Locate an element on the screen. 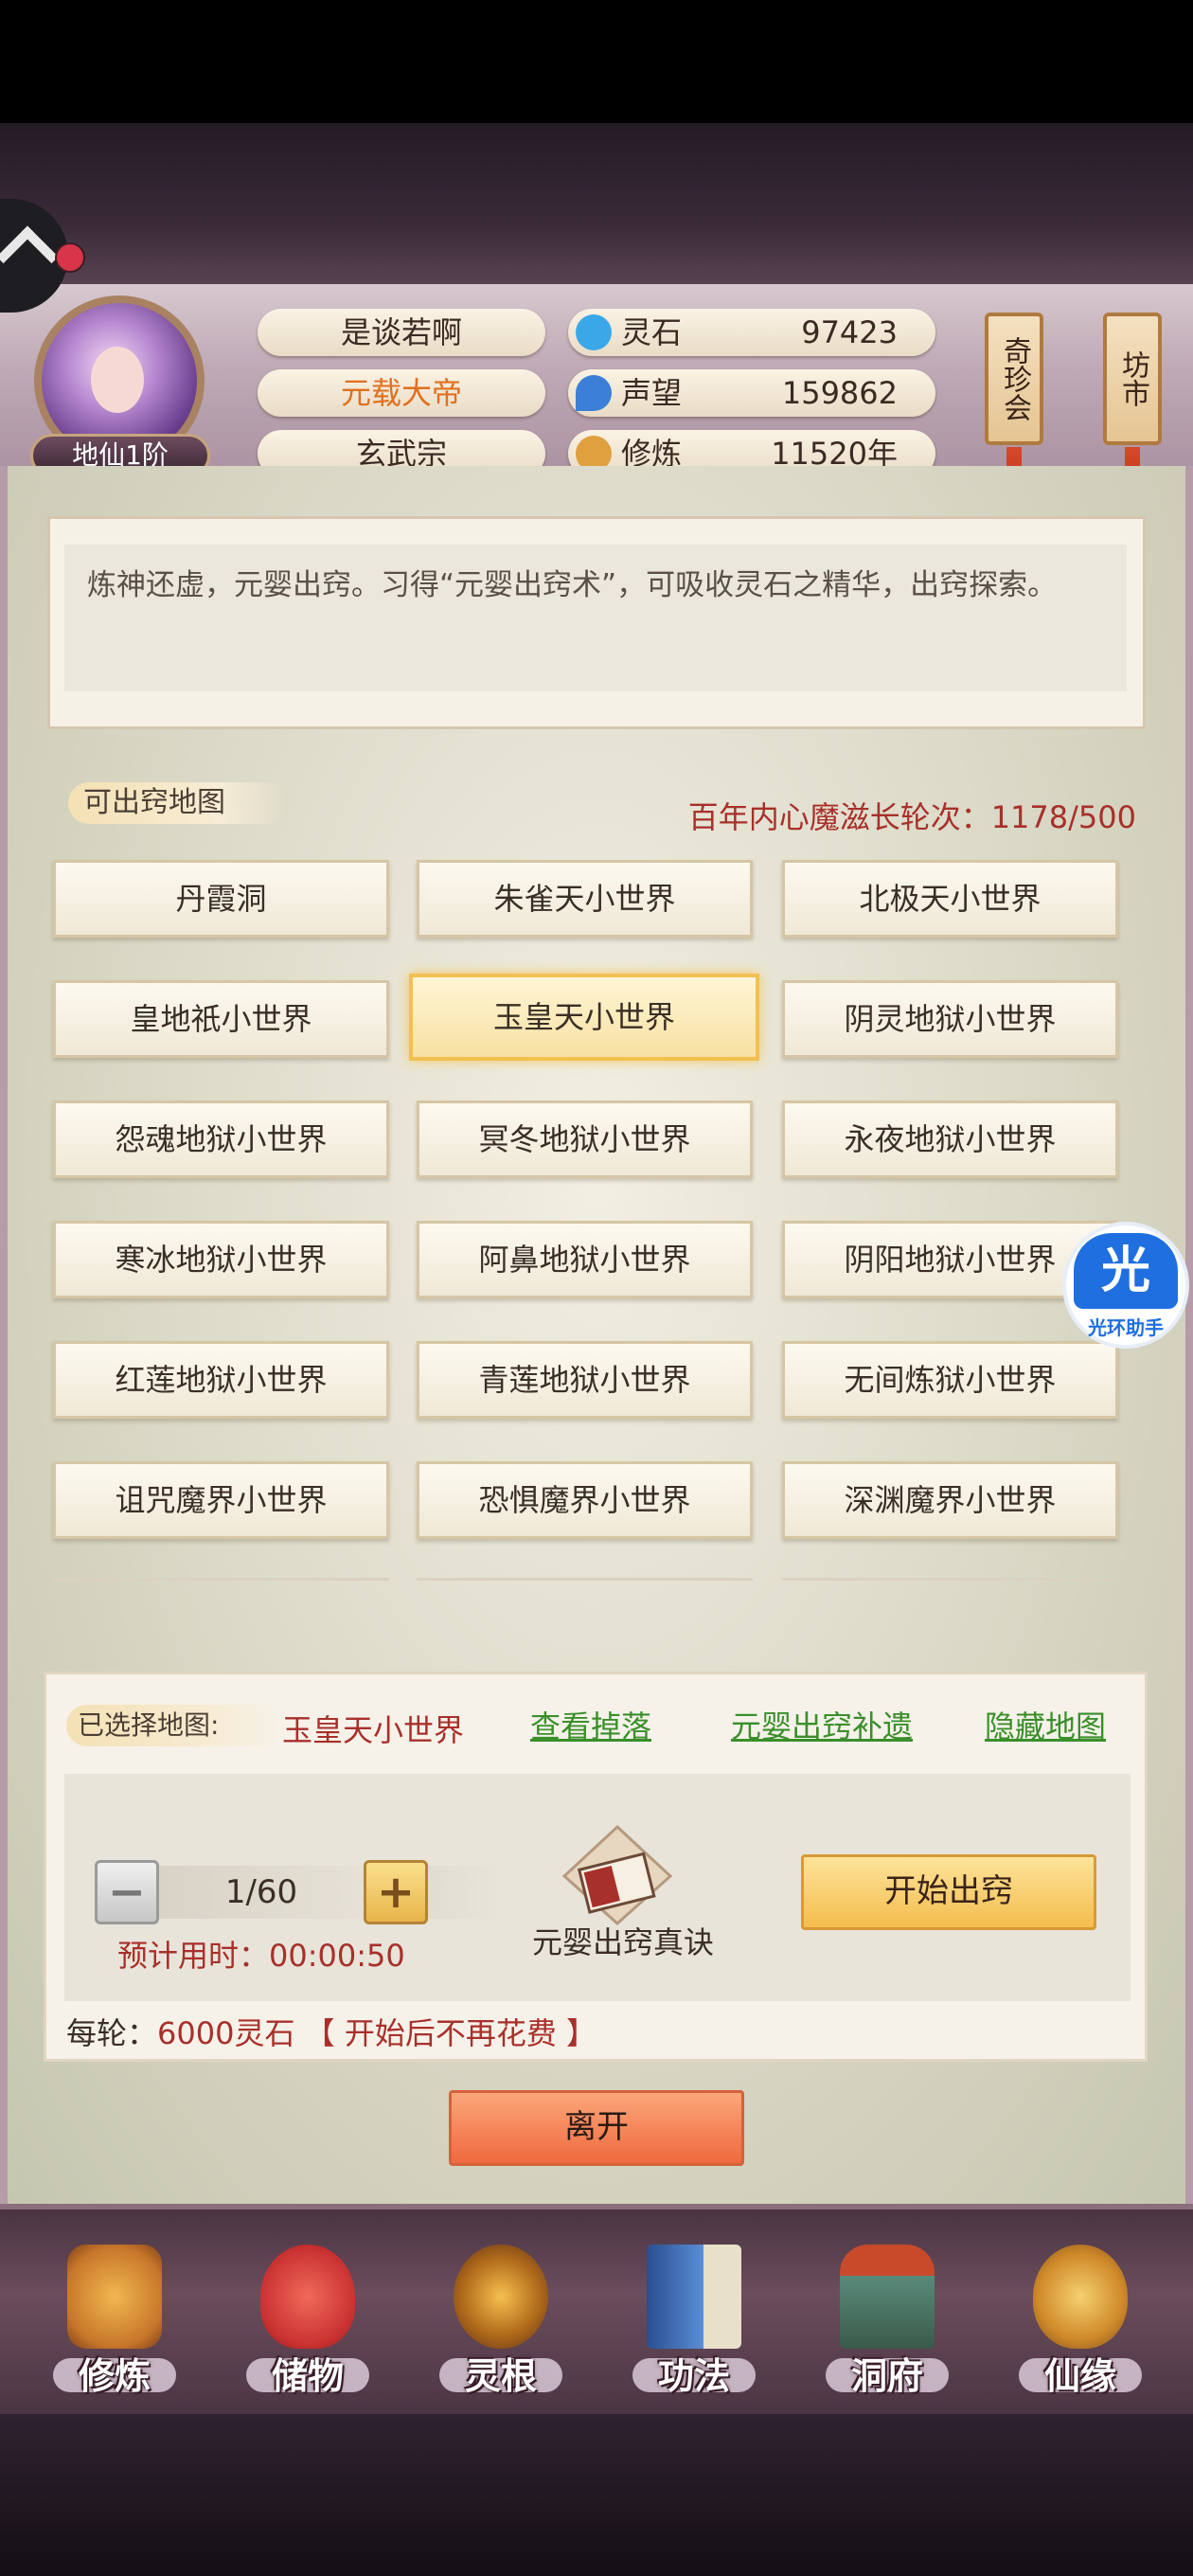 The height and width of the screenshot is (2576, 1193). helper-label: 光环助手 is located at coordinates (1126, 1327).